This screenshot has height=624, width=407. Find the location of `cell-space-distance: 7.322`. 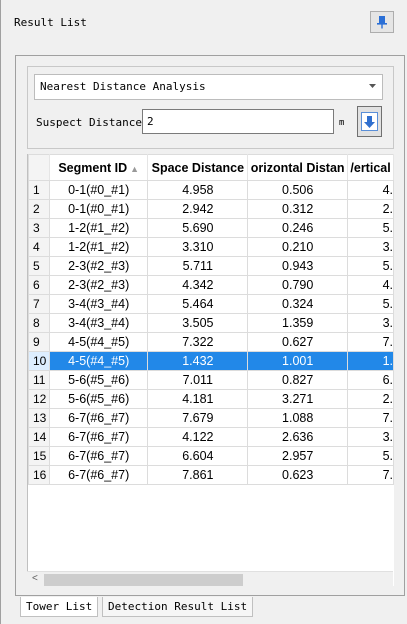

cell-space-distance: 7.322 is located at coordinates (198, 342).